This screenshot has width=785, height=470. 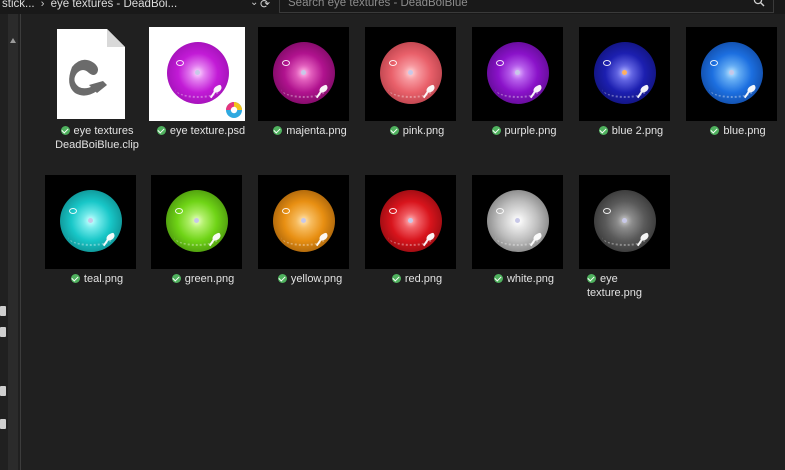 I want to click on file-name: green.png, so click(x=209, y=279).